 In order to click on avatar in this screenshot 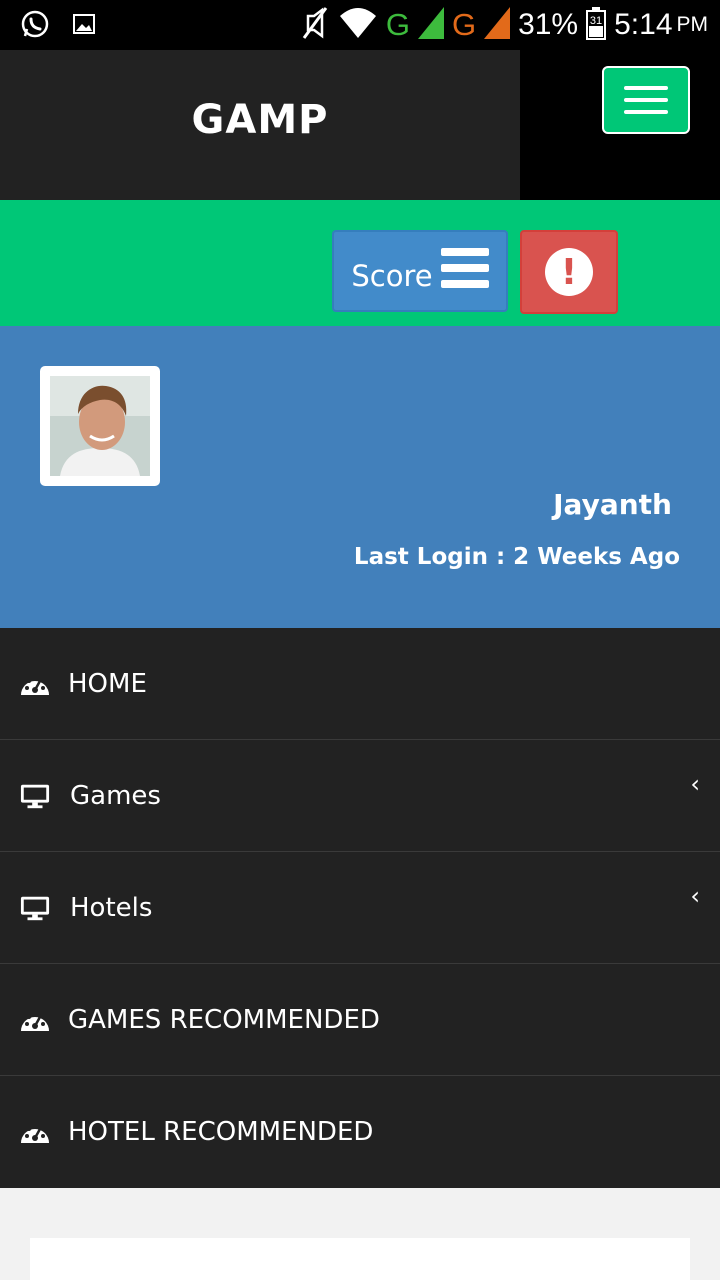, I will do `click(100, 426)`.